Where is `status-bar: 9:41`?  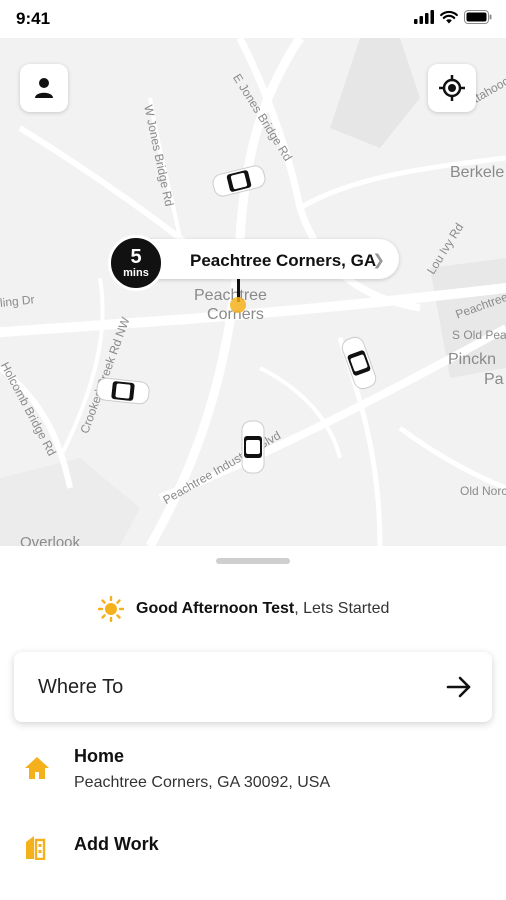
status-bar: 9:41 is located at coordinates (253, 19).